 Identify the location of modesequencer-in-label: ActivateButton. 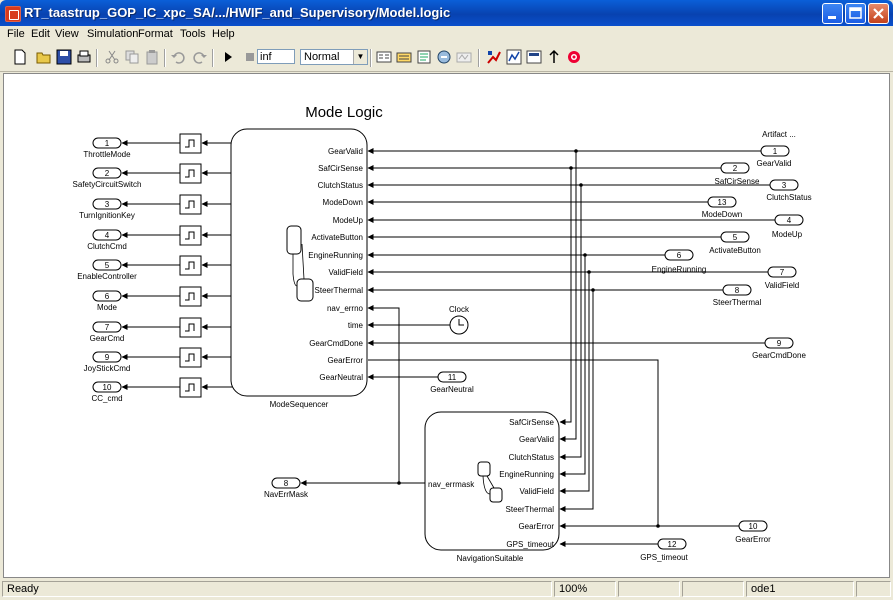
(337, 237).